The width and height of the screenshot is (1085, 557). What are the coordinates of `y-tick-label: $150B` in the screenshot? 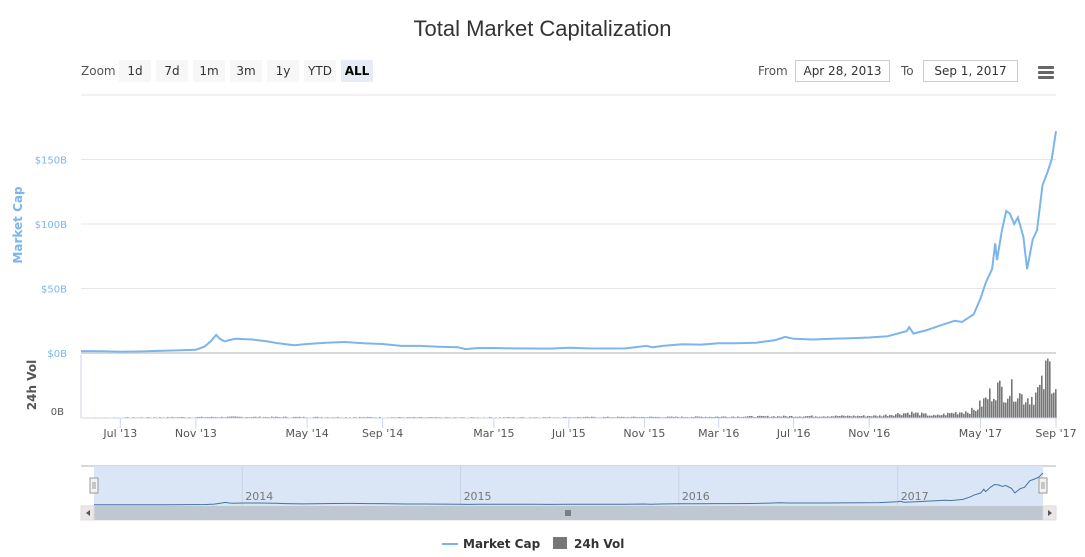 It's located at (51, 161).